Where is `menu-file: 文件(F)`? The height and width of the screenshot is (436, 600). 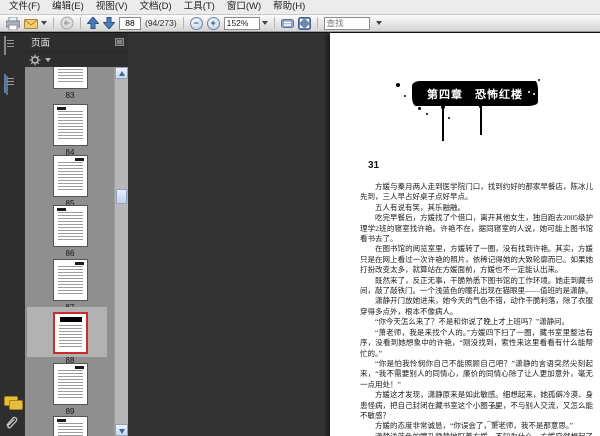
menu-file: 文件(F) is located at coordinates (24, 7).